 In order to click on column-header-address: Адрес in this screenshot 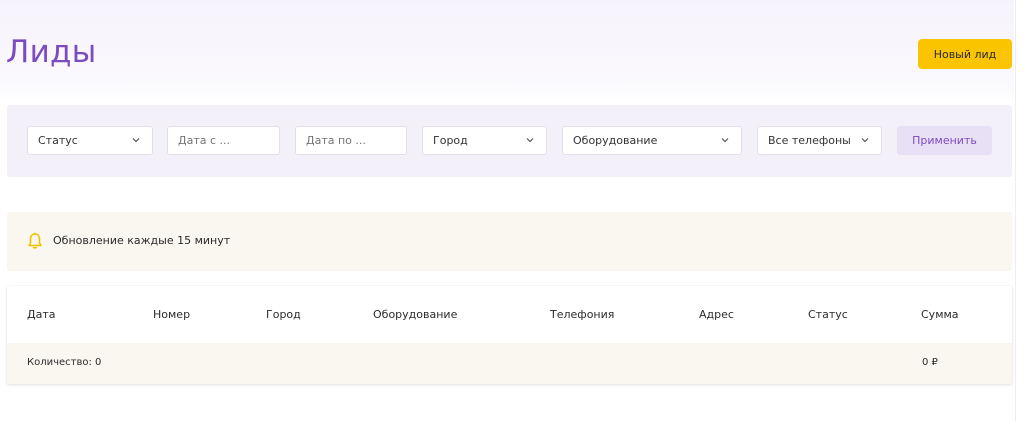, I will do `click(716, 314)`.